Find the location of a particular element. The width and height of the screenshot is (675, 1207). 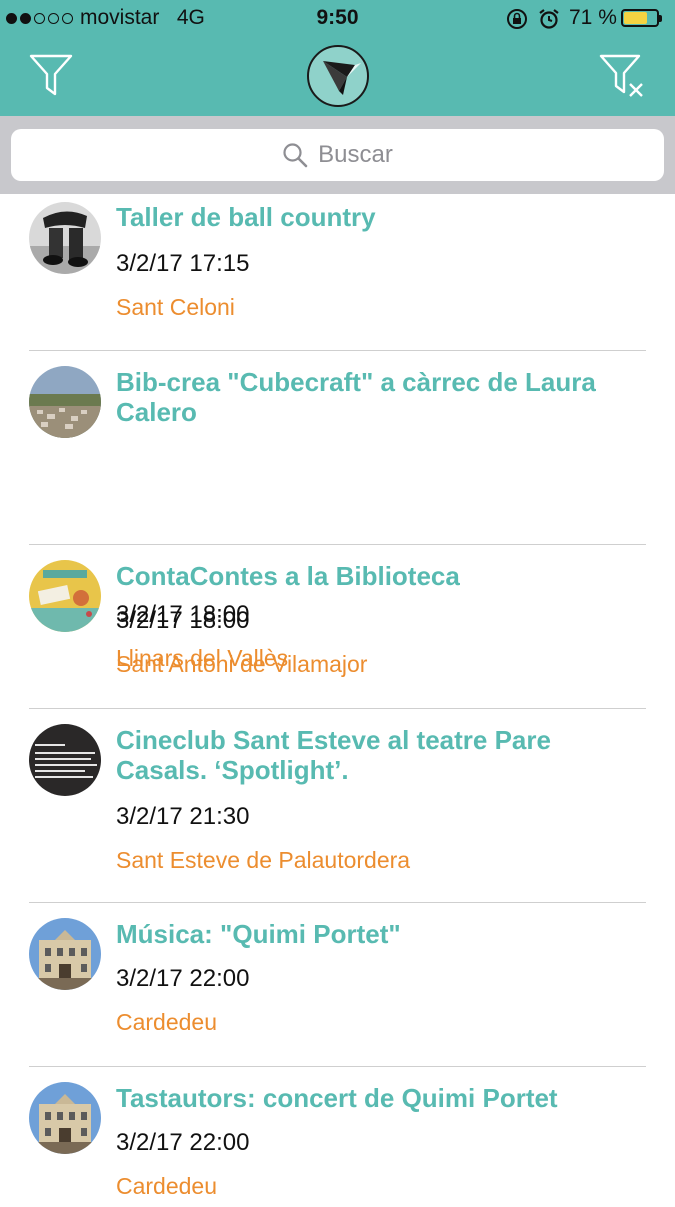

status-bar: movistar 4G 9:50 71 % is located at coordinates (337, 19).